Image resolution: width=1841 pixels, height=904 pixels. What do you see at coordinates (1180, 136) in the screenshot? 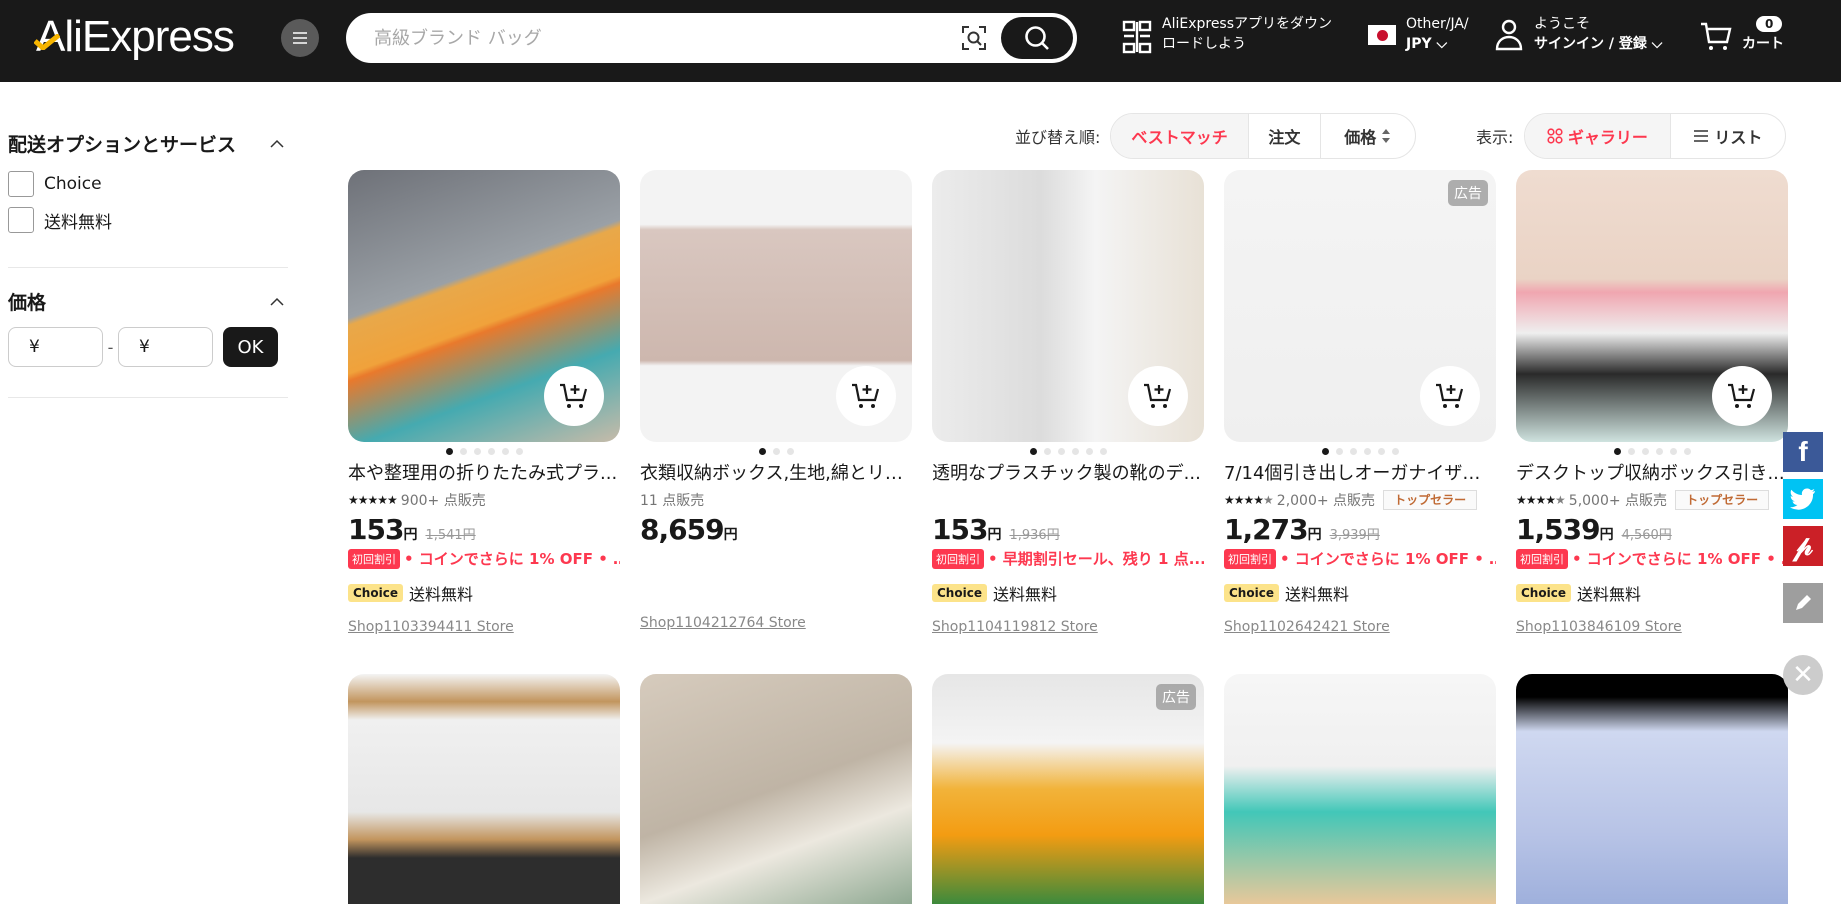
I see `sort-best-match: ベストマッチ` at bounding box center [1180, 136].